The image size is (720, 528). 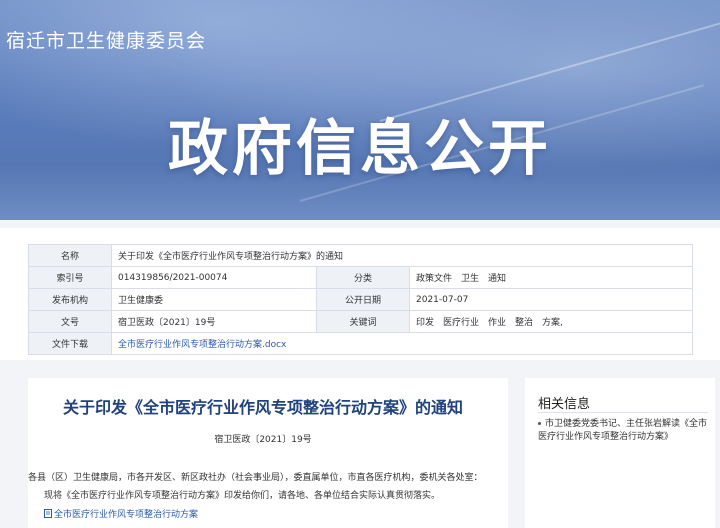 What do you see at coordinates (70, 255) in the screenshot?
I see `name-label: 名称` at bounding box center [70, 255].